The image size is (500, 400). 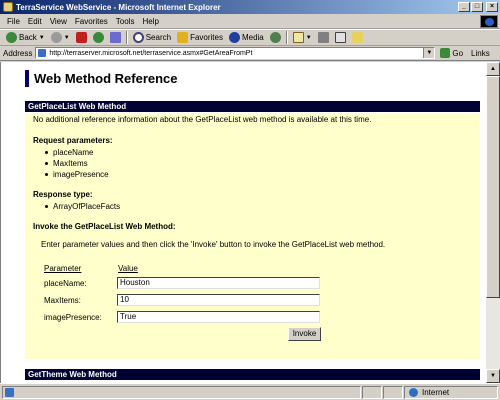 I want to click on favorites-icon, so click(x=183, y=37).